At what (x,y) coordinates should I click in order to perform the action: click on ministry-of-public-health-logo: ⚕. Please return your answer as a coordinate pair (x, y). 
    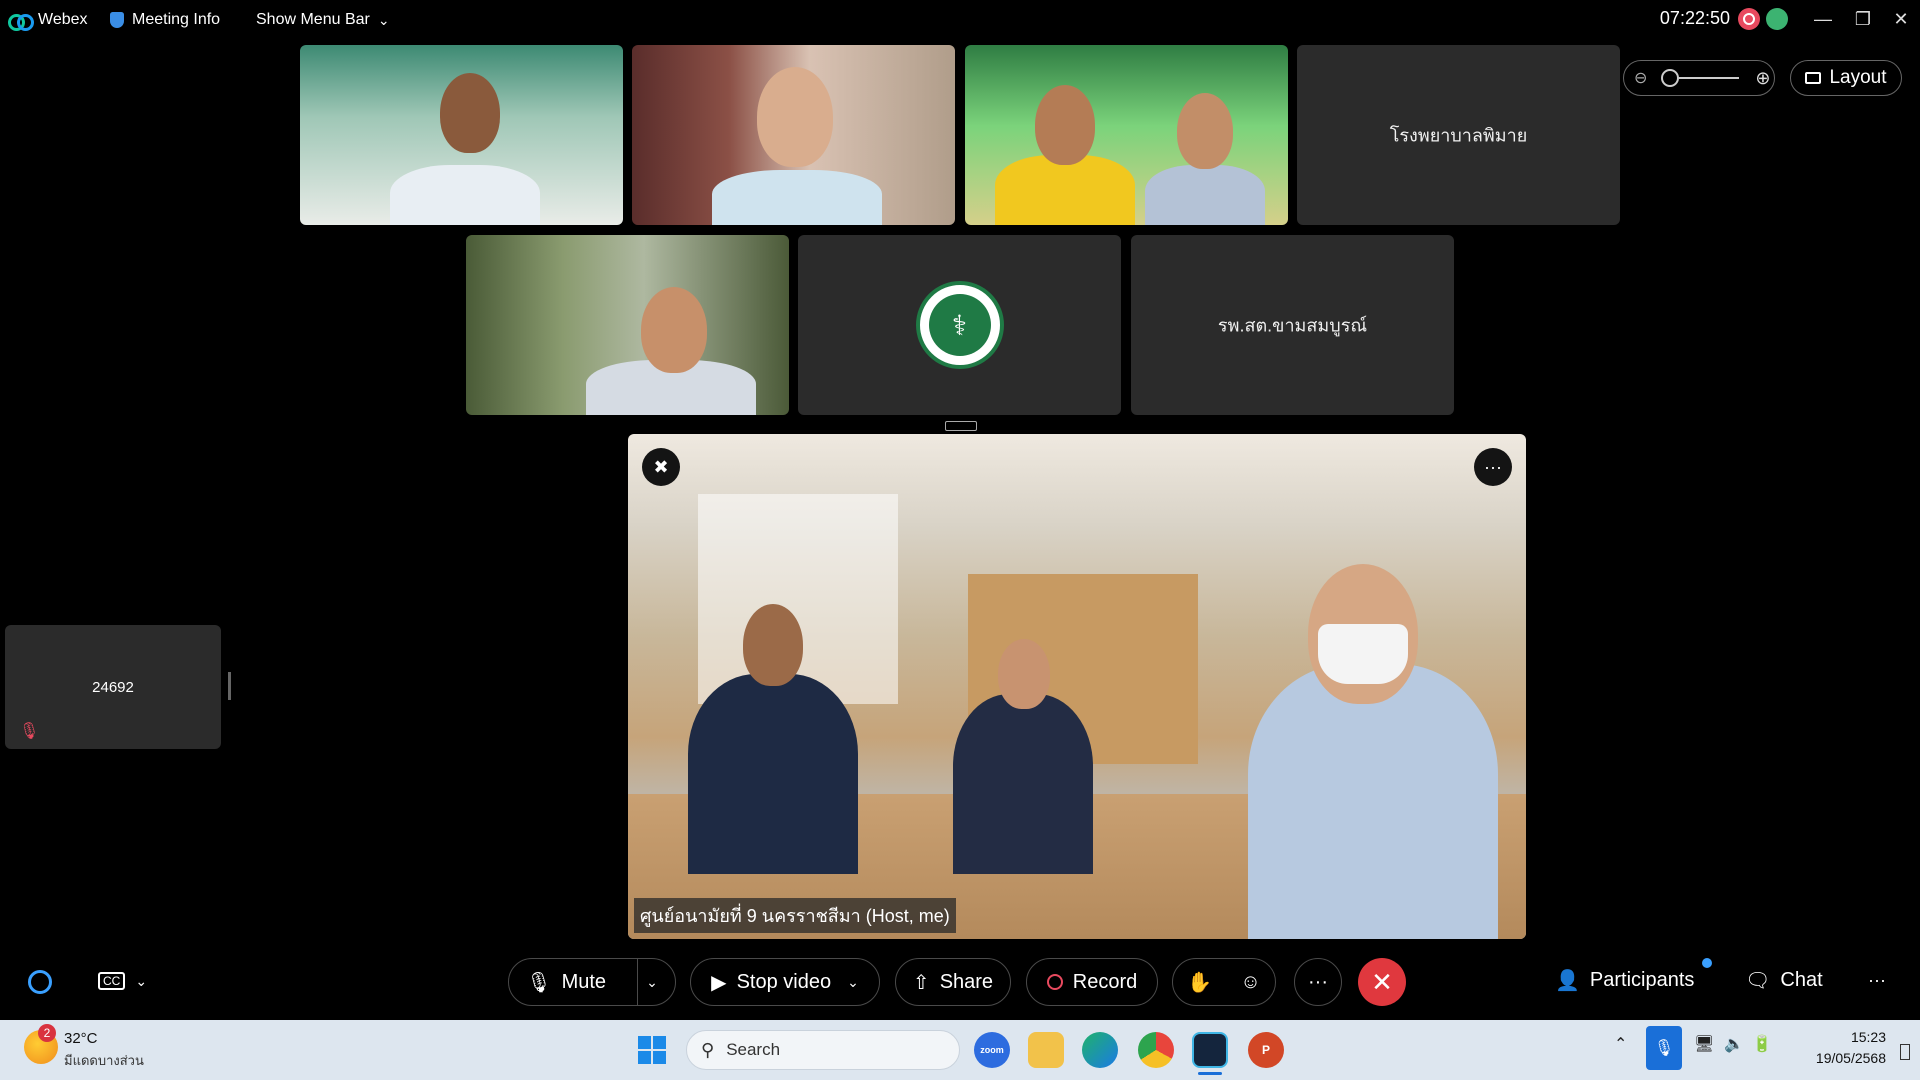
    Looking at the image, I should click on (959, 325).